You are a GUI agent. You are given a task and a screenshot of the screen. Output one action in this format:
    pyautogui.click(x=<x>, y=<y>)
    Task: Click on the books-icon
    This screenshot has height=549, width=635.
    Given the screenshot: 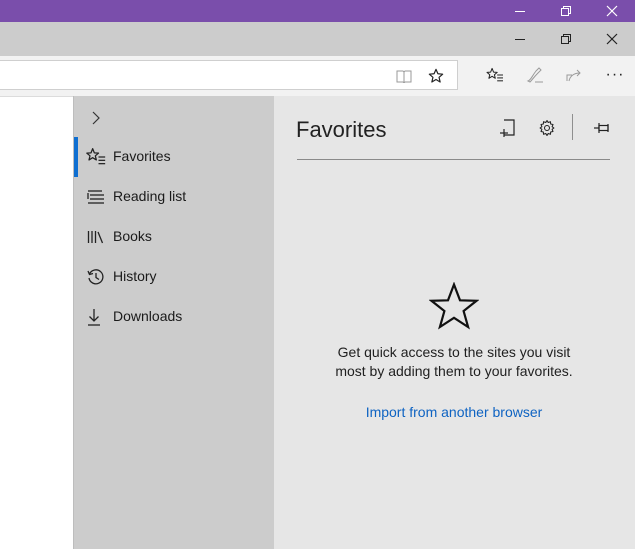 What is the action you would take?
    pyautogui.click(x=96, y=237)
    